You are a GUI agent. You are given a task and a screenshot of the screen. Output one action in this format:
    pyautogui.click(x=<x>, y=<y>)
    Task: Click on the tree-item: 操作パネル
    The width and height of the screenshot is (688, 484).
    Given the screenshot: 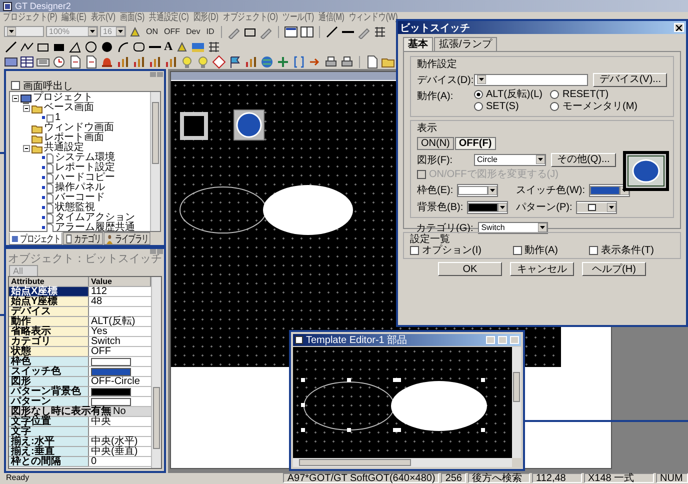 What is the action you would take?
    pyautogui.click(x=80, y=188)
    